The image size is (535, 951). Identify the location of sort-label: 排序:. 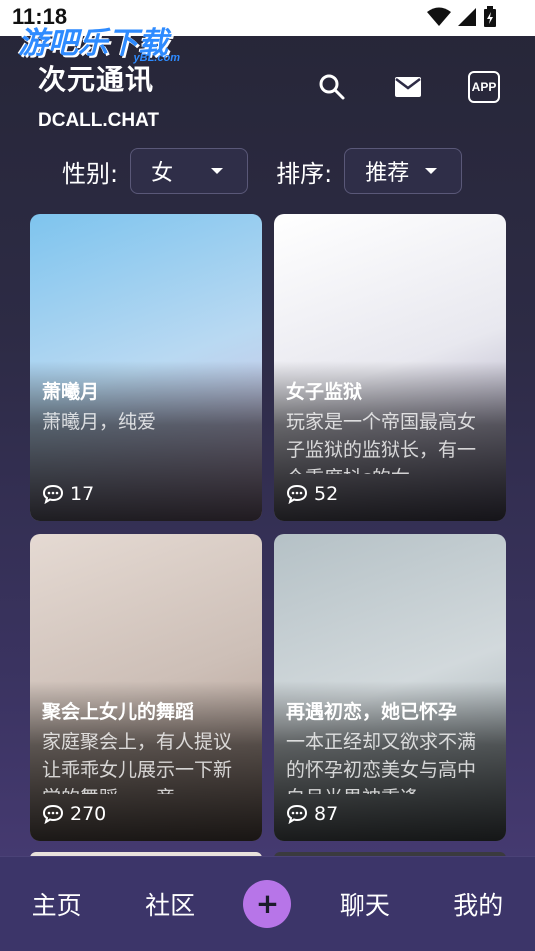
(304, 173).